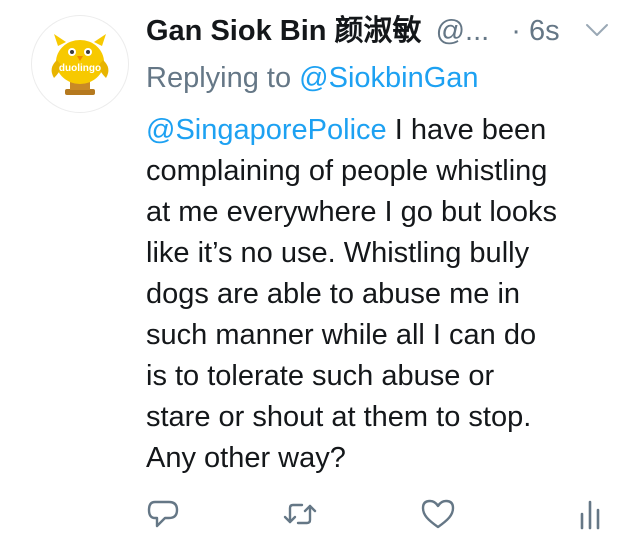 The height and width of the screenshot is (545, 640). Describe the element at coordinates (438, 514) in the screenshot. I see `like-icon` at that location.